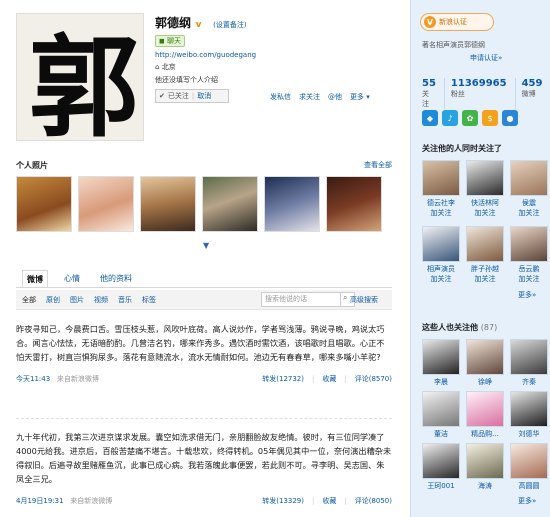  I want to click on common-name: 胖子孙越, so click(485, 269).